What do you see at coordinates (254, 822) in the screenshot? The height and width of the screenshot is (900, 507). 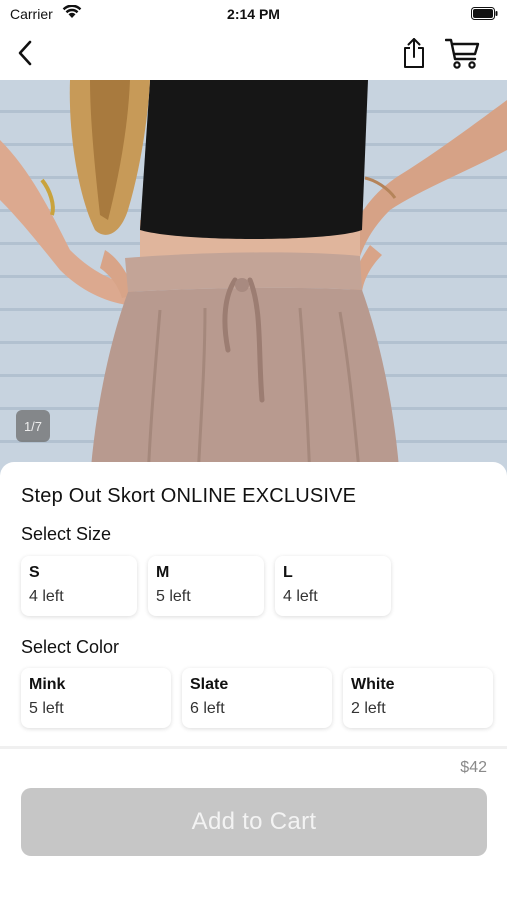 I see `add-to-cart-button: Add to Cart` at bounding box center [254, 822].